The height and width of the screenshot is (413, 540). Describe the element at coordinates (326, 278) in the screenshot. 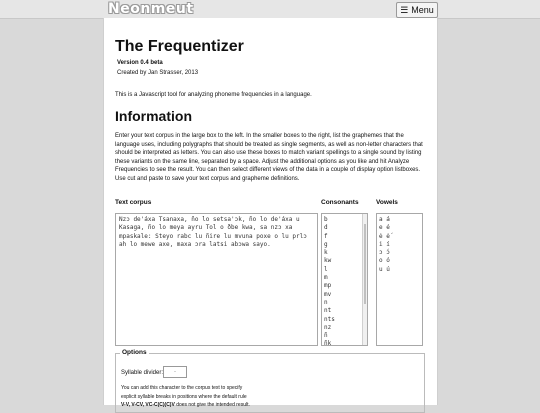

I see `consonants-item: m` at that location.